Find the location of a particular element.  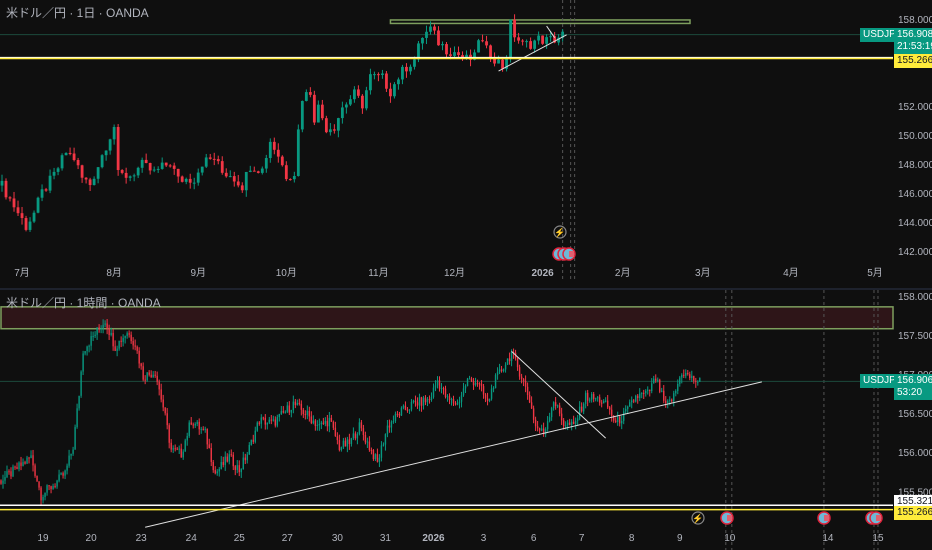

time-axis-label: 8月 is located at coordinates (114, 273).